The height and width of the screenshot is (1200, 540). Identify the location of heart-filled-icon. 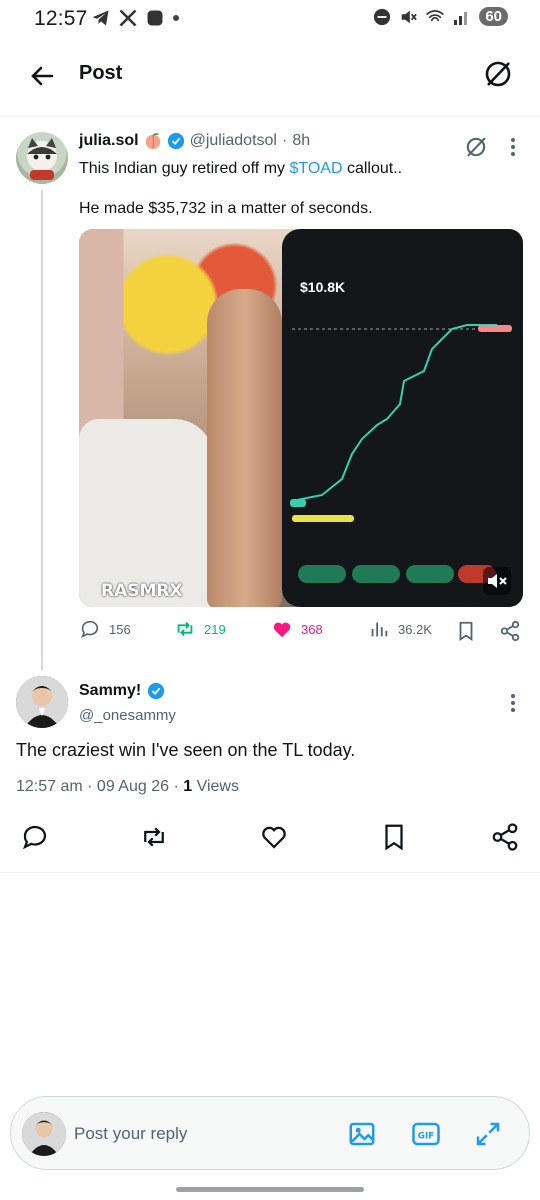
(282, 630).